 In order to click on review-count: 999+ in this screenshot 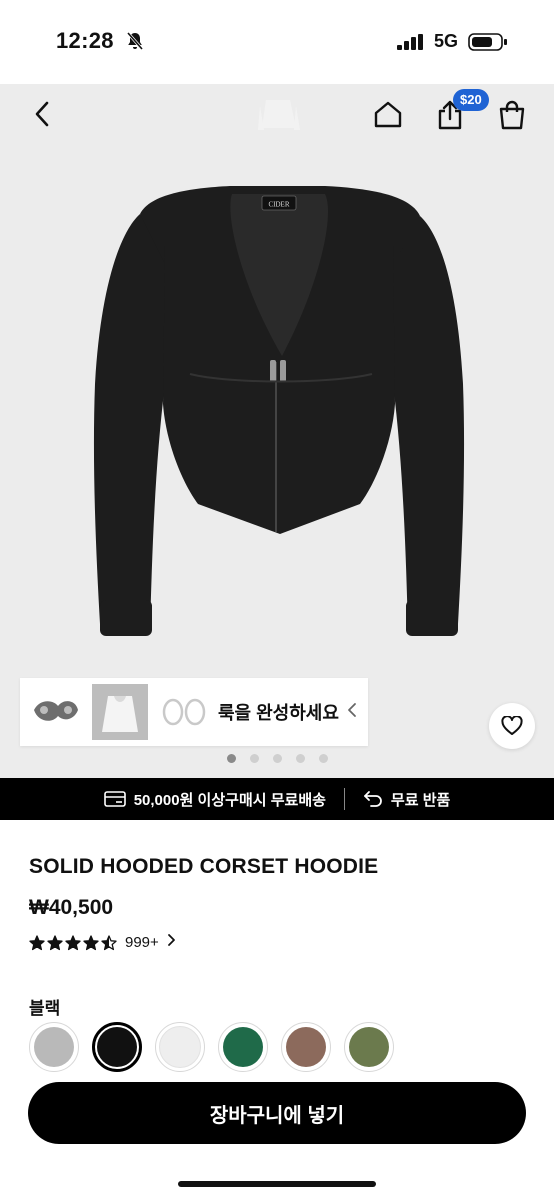, I will do `click(142, 942)`.